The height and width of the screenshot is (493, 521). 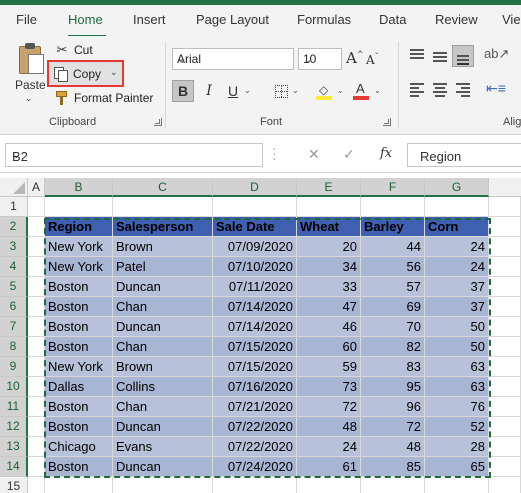 I want to click on copy-button: Copy, so click(x=77, y=74).